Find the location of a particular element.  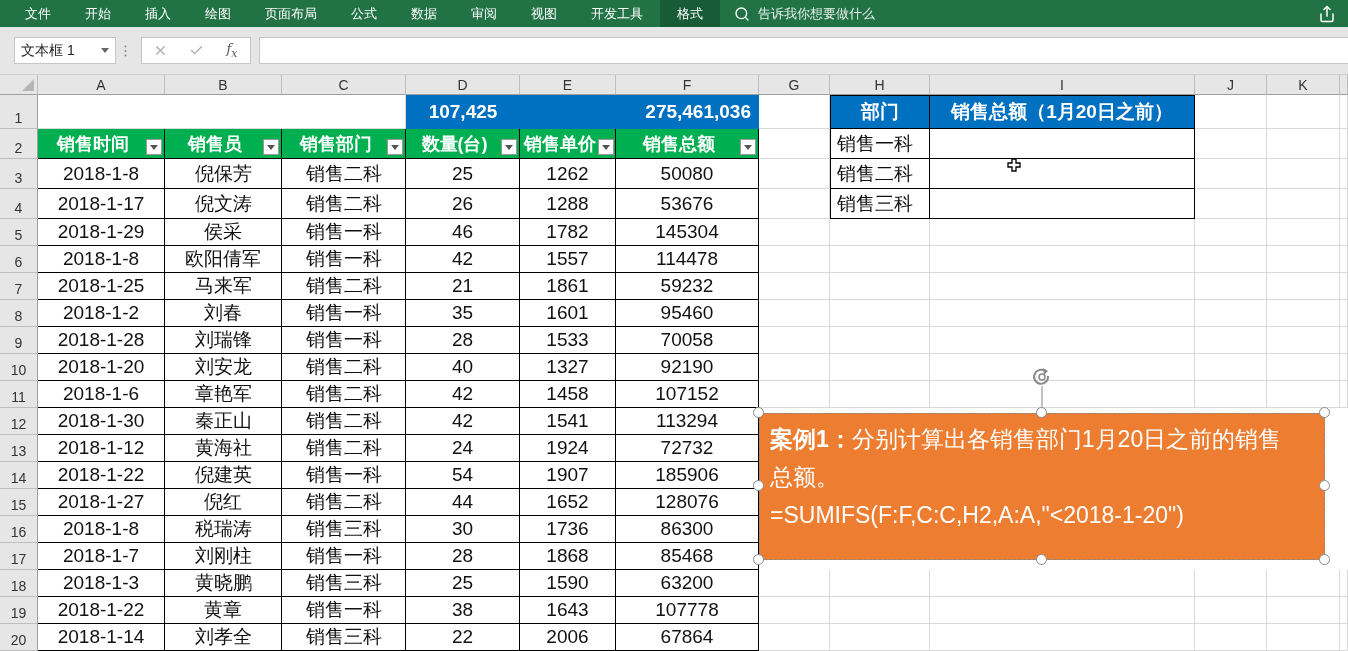

select-all-icon is located at coordinates (28, 85).